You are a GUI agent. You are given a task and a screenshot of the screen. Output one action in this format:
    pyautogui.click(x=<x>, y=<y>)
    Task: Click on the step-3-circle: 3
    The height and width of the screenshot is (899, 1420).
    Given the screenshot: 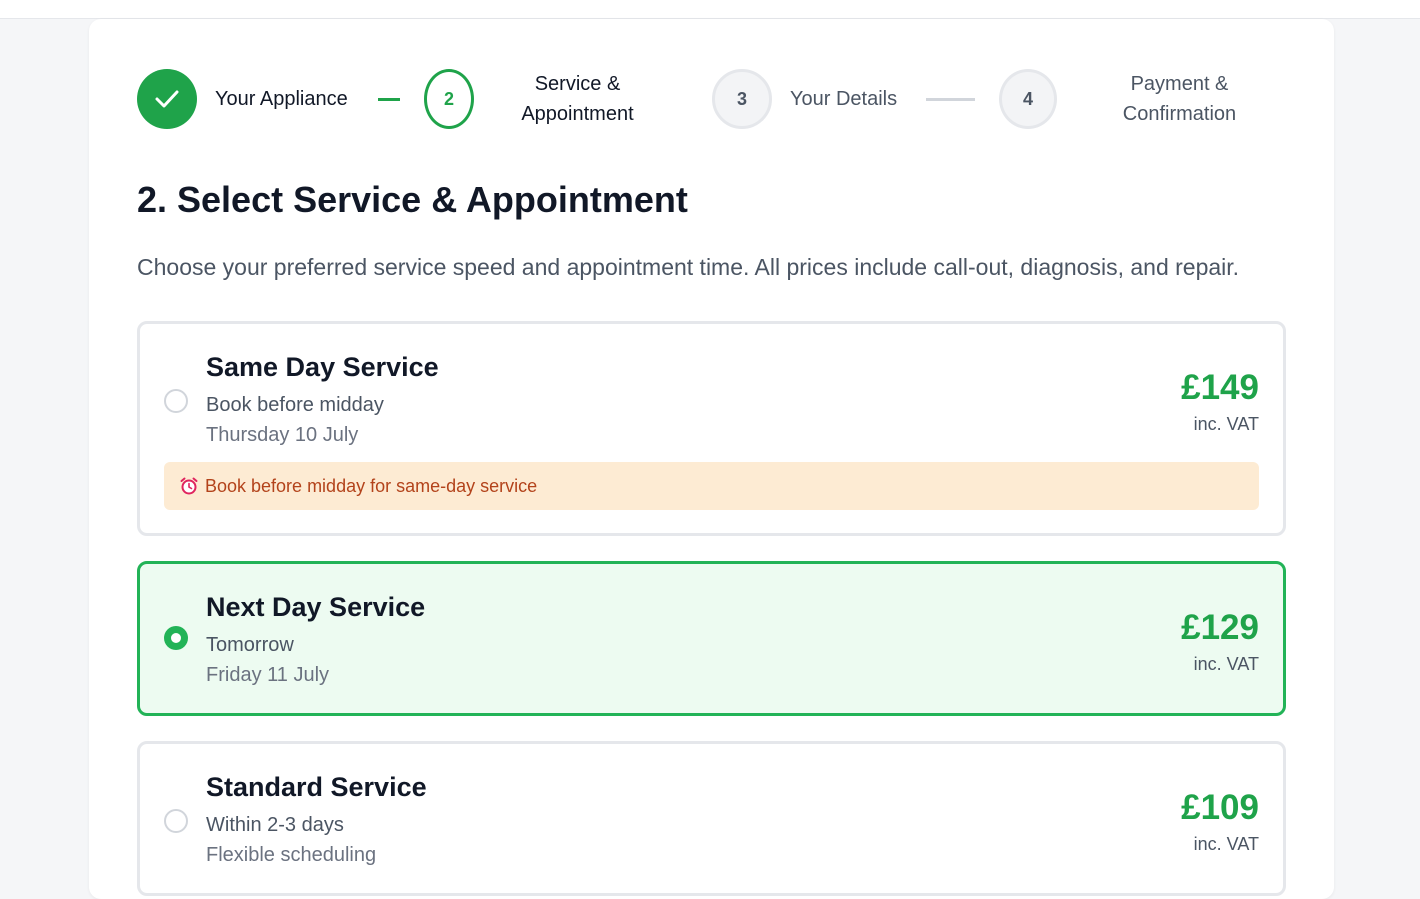 What is the action you would take?
    pyautogui.click(x=742, y=99)
    